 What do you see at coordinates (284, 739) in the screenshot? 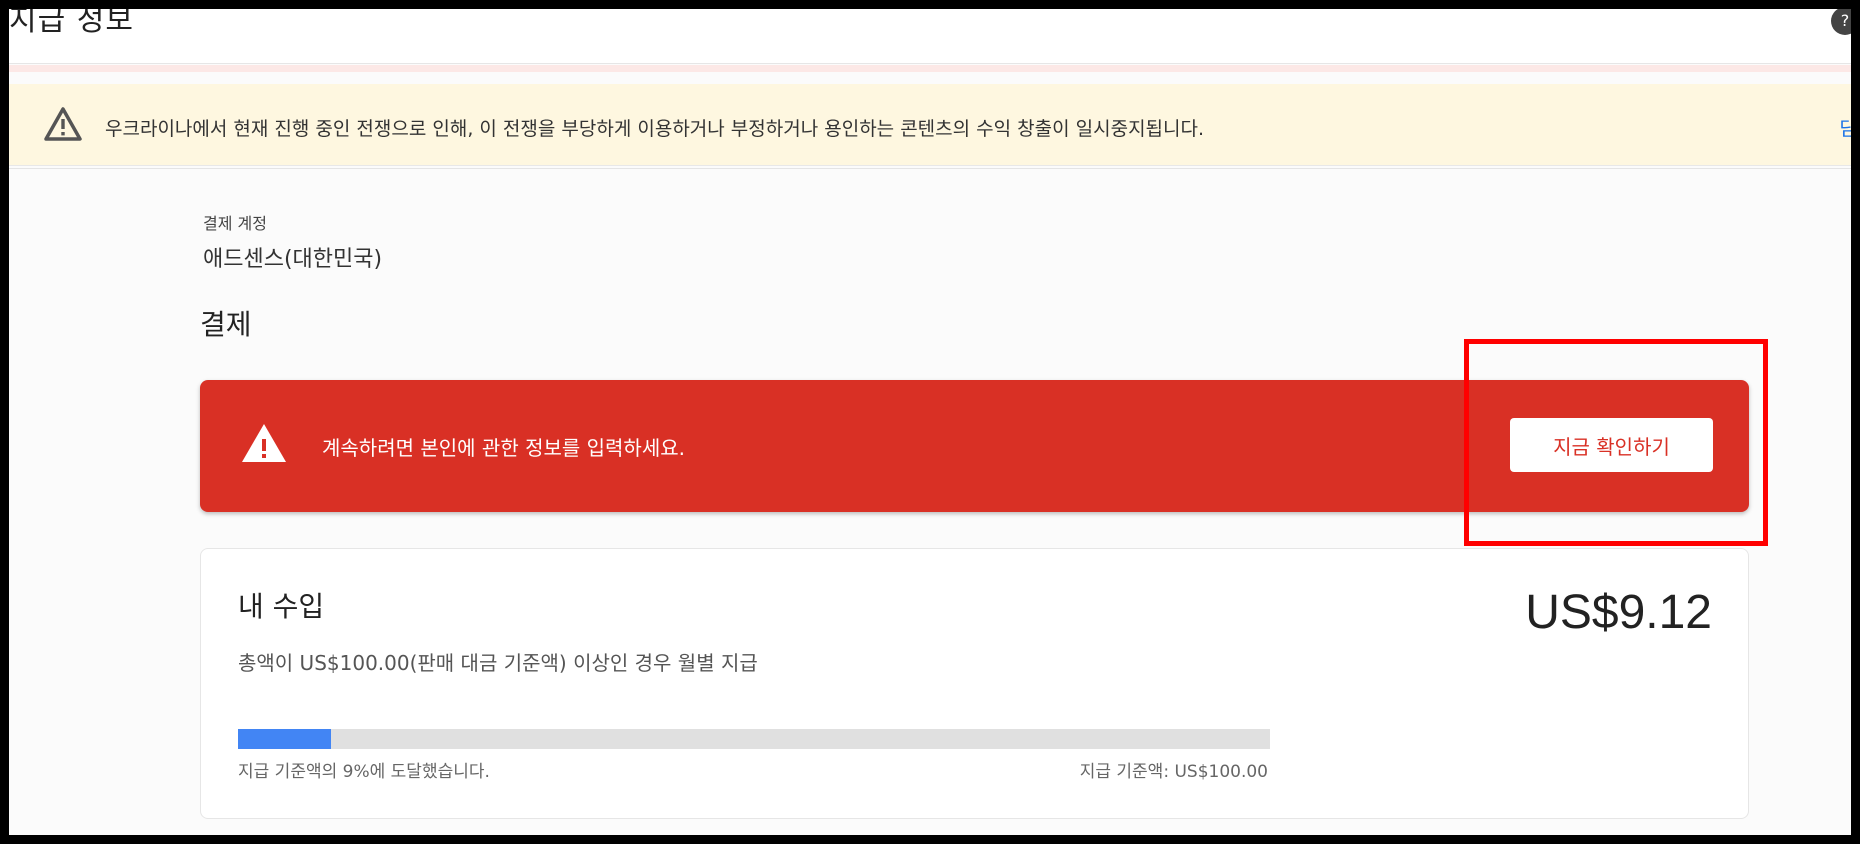
I see `progress-fill` at bounding box center [284, 739].